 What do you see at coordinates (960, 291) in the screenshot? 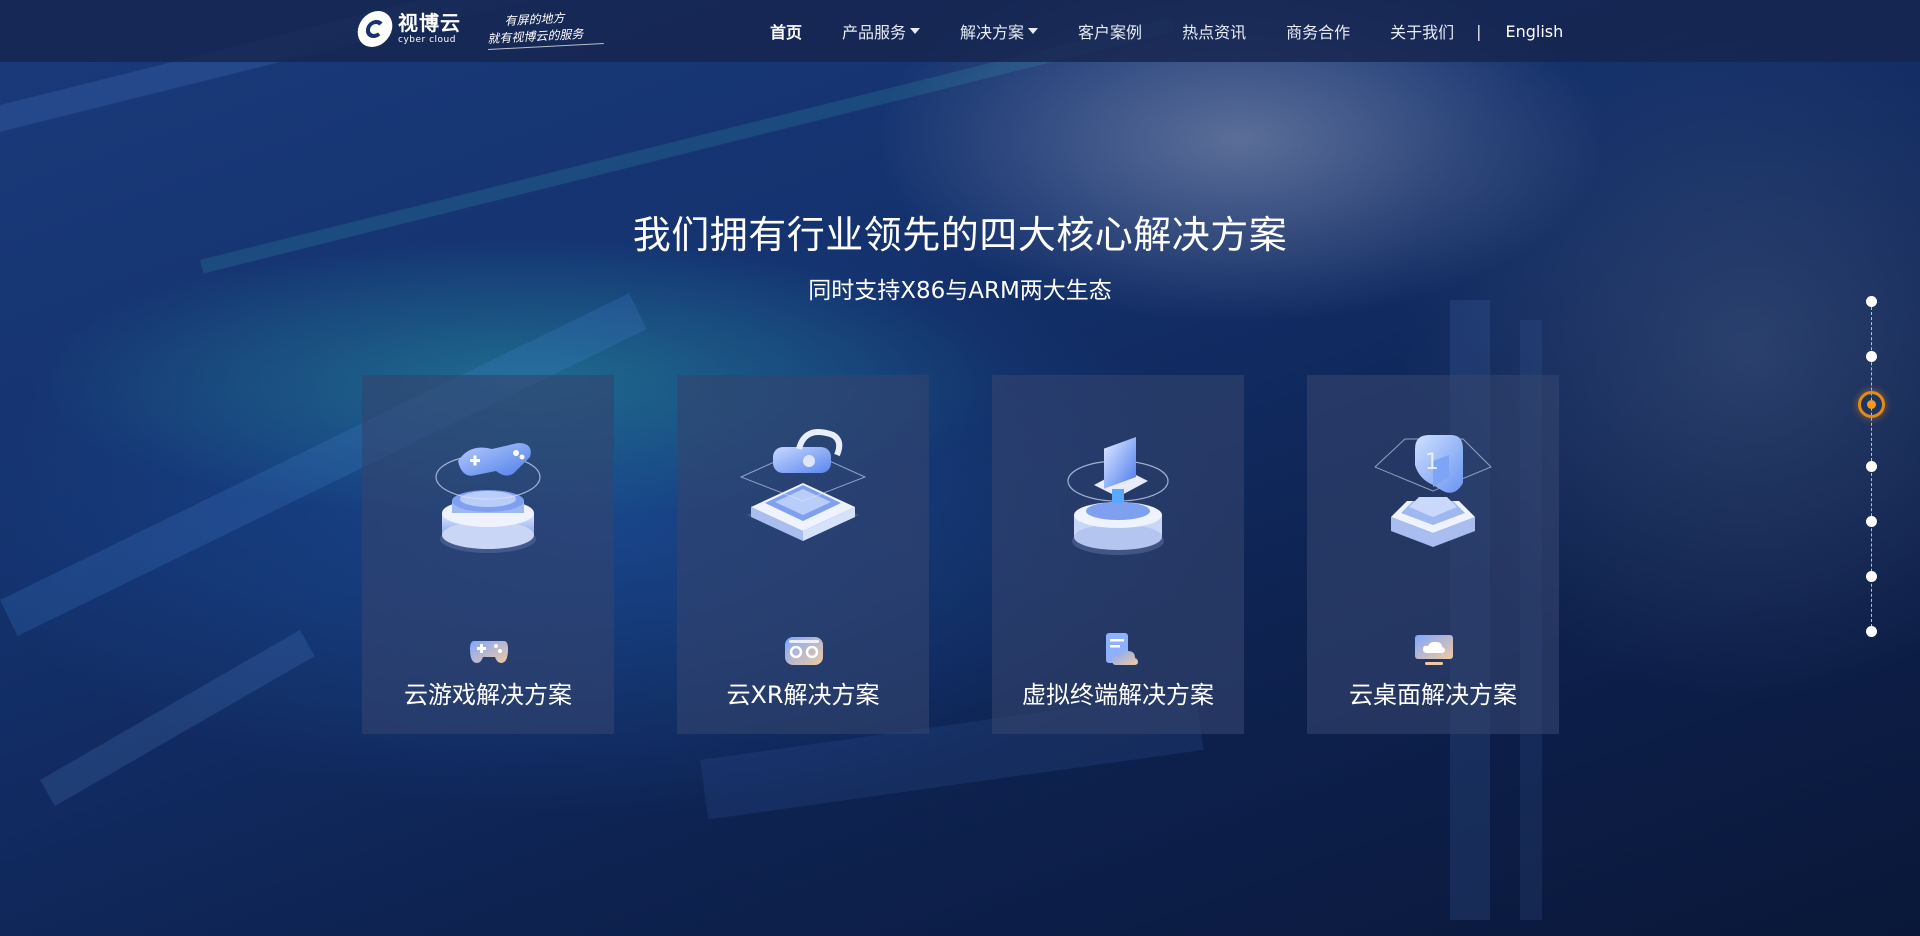
I see `hero-subtitle: 同时支持X86与ARM两大生态` at bounding box center [960, 291].